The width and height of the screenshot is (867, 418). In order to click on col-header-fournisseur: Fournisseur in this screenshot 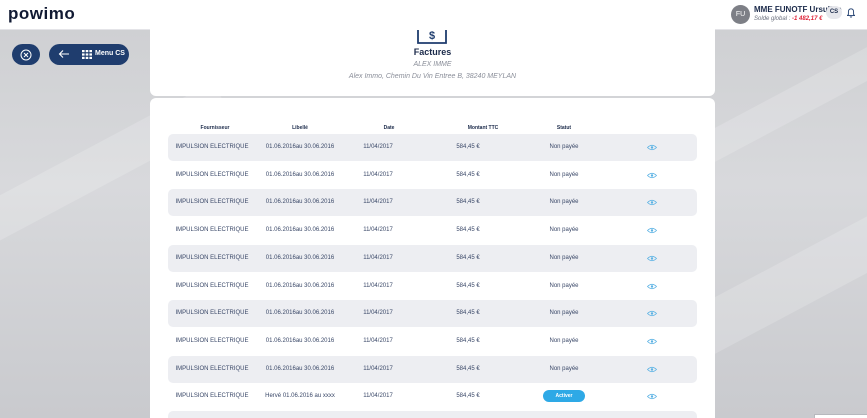, I will do `click(215, 128)`.